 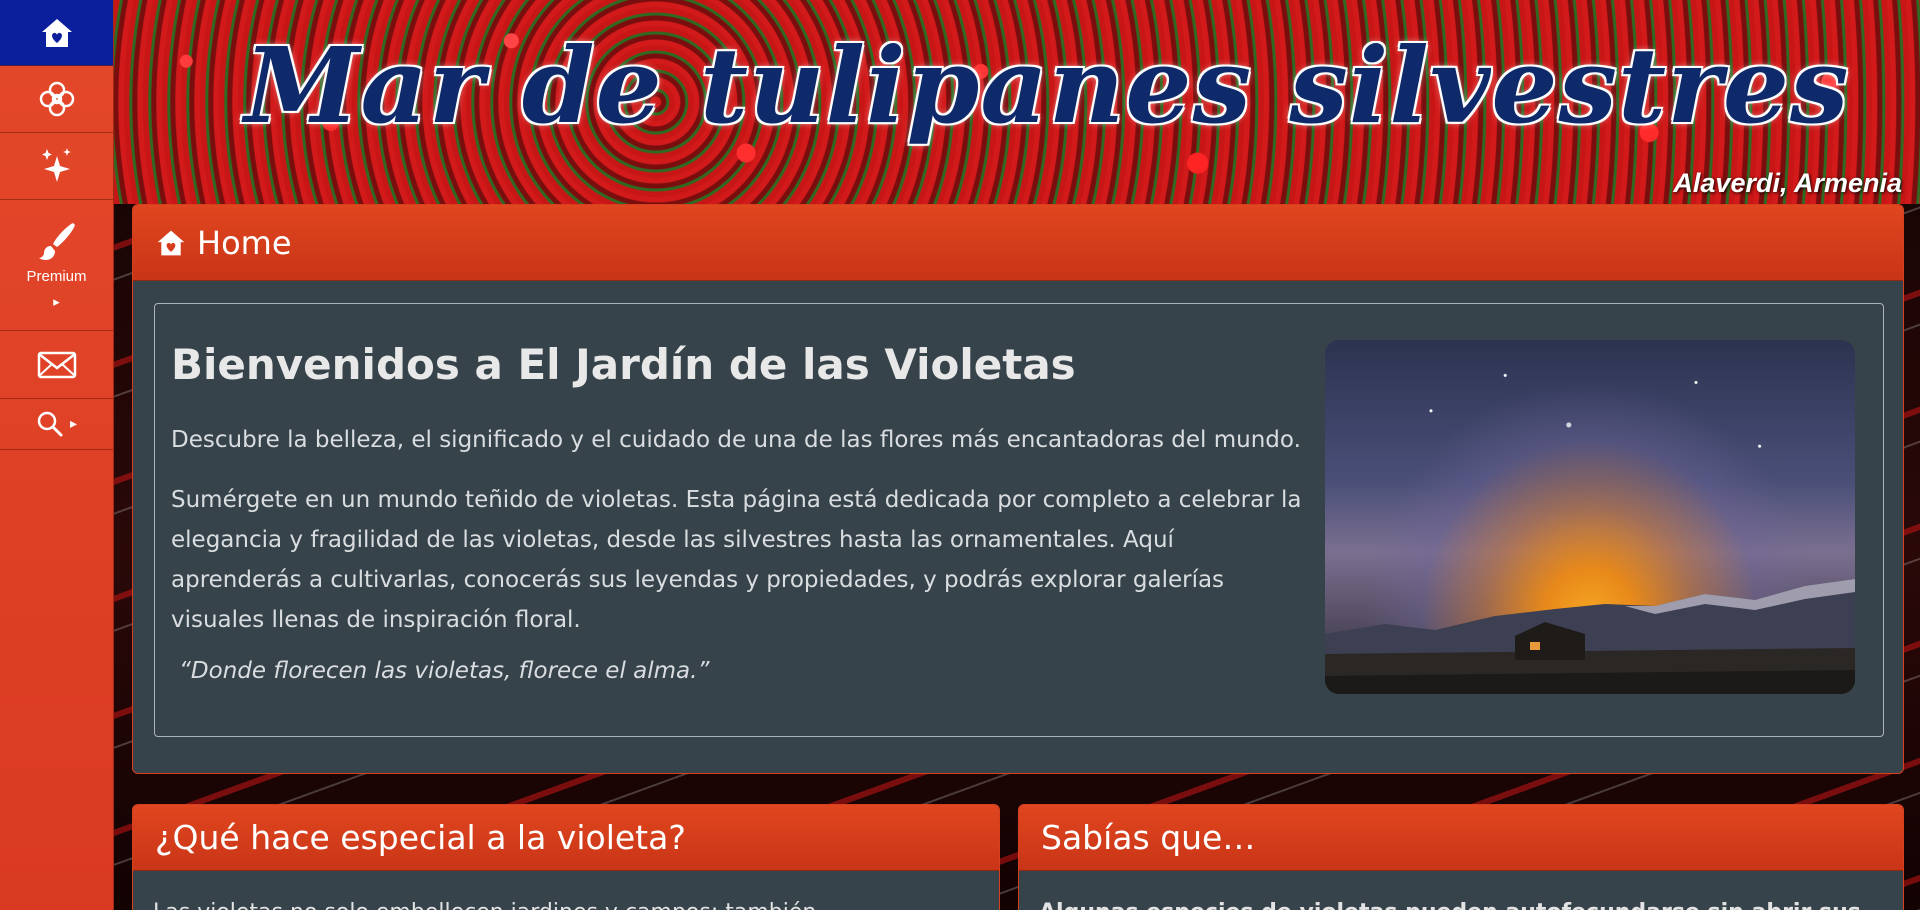 I want to click on sidebar-item-mail, so click(x=56, y=365).